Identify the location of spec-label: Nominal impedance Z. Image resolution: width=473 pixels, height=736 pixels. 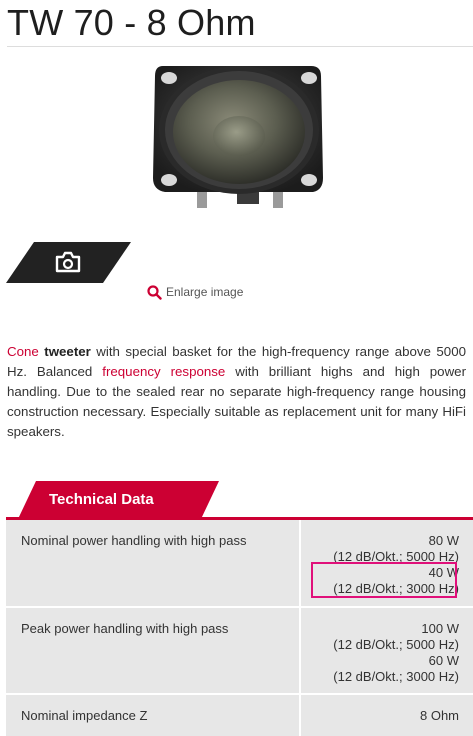
(153, 715).